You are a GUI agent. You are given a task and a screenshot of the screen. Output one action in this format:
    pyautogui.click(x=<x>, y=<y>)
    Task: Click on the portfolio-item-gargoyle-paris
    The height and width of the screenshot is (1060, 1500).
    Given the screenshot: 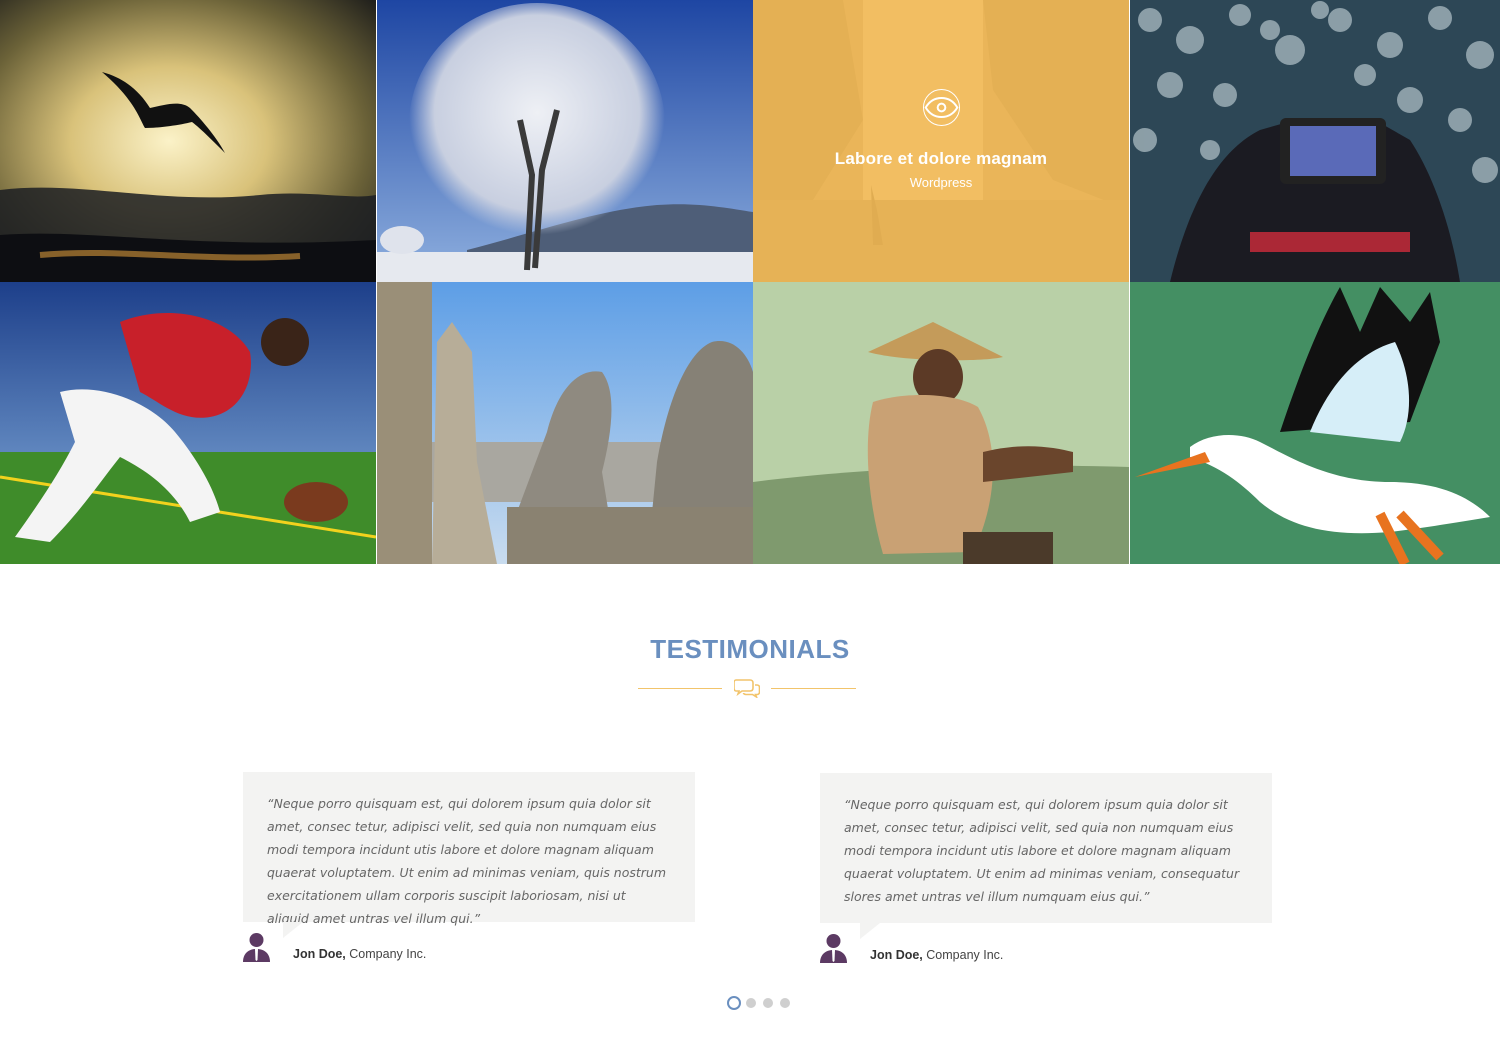 What is the action you would take?
    pyautogui.click(x=565, y=423)
    